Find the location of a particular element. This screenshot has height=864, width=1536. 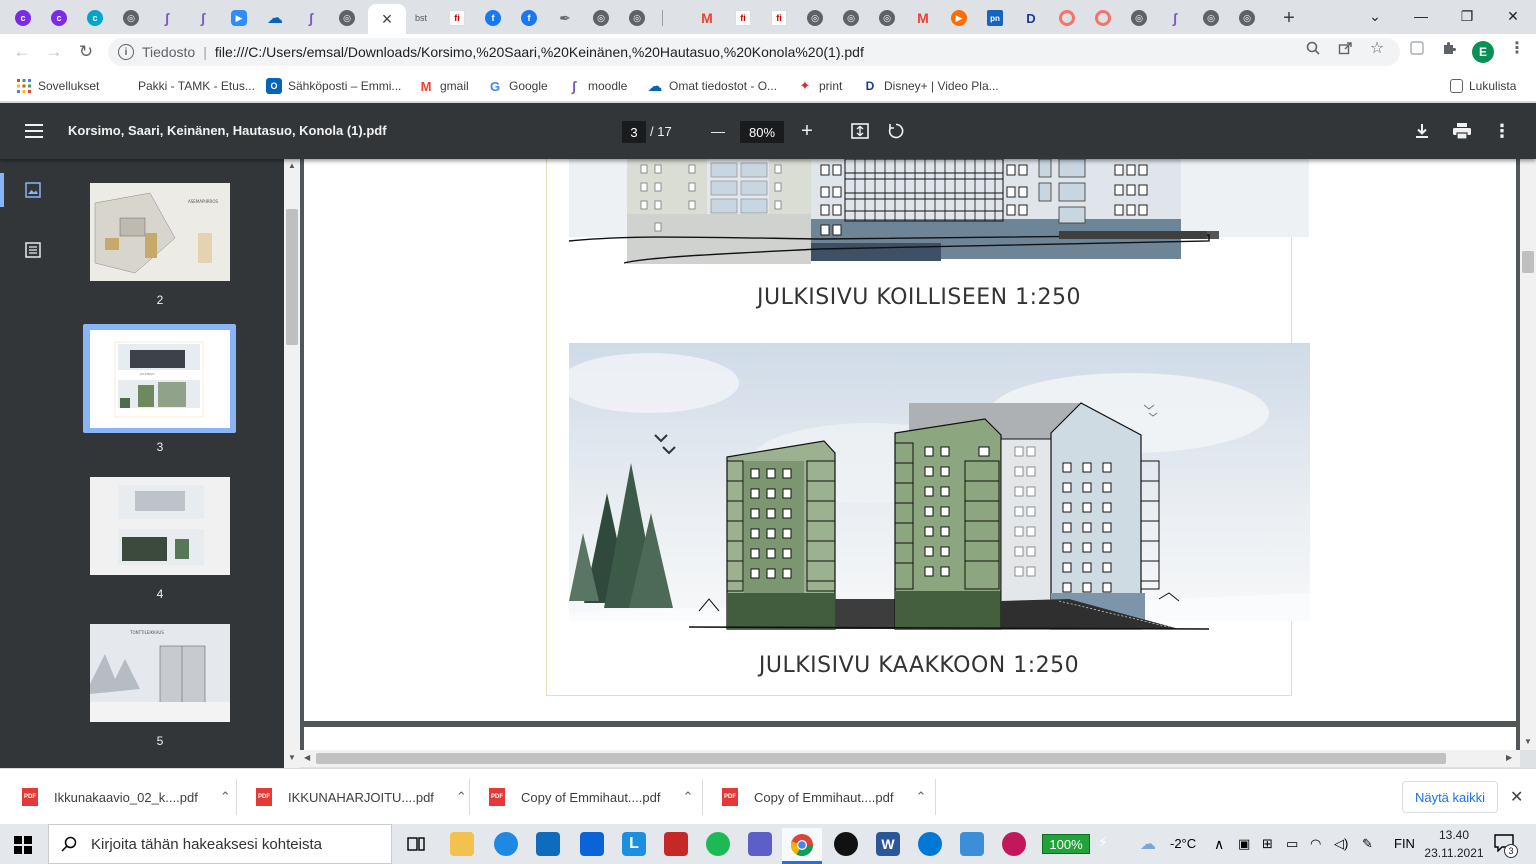

viewer-scroll-thumb is located at coordinates (1528, 262).